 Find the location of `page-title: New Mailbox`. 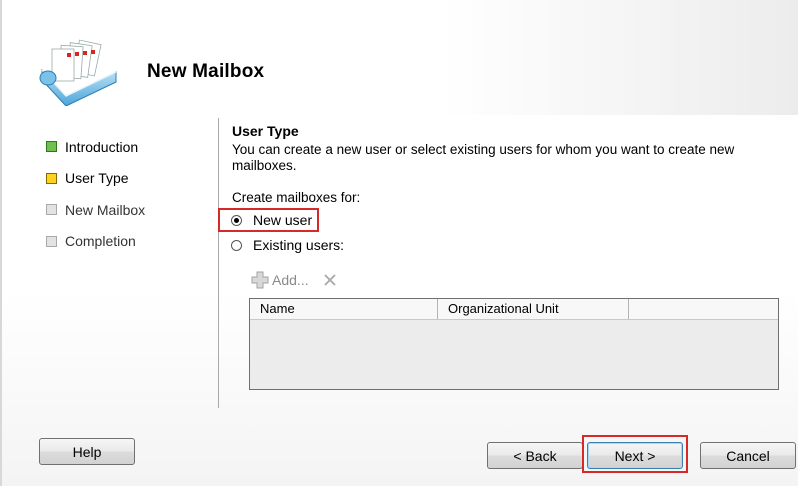

page-title: New Mailbox is located at coordinates (206, 71).